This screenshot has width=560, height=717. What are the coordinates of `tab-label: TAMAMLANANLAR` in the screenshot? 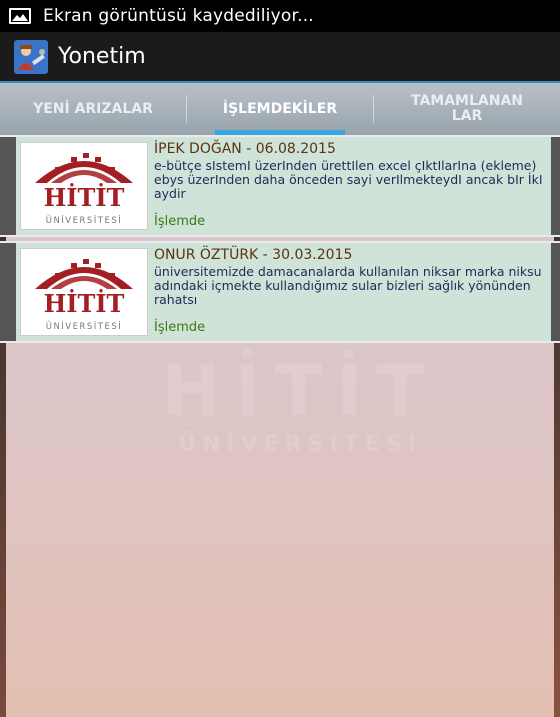 It's located at (467, 108).